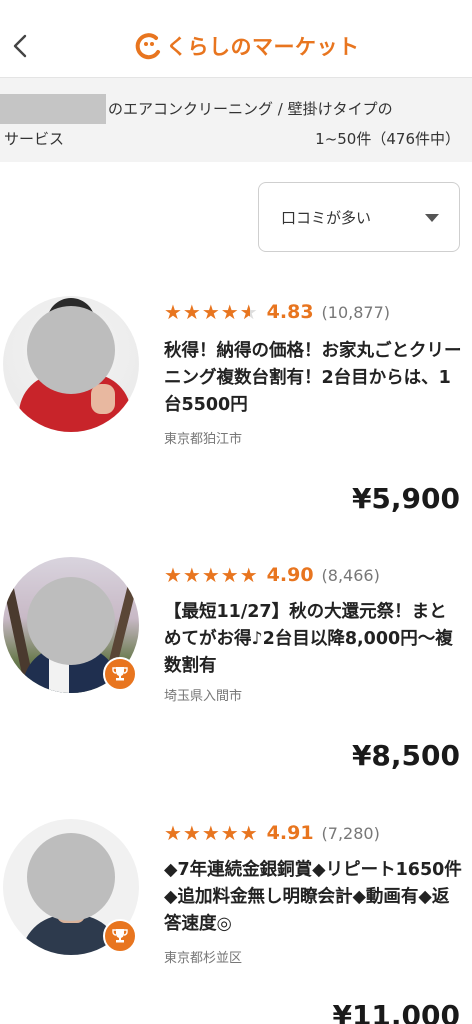 The image size is (472, 1024). I want to click on search-query-text-cont: サービス, so click(34, 139).